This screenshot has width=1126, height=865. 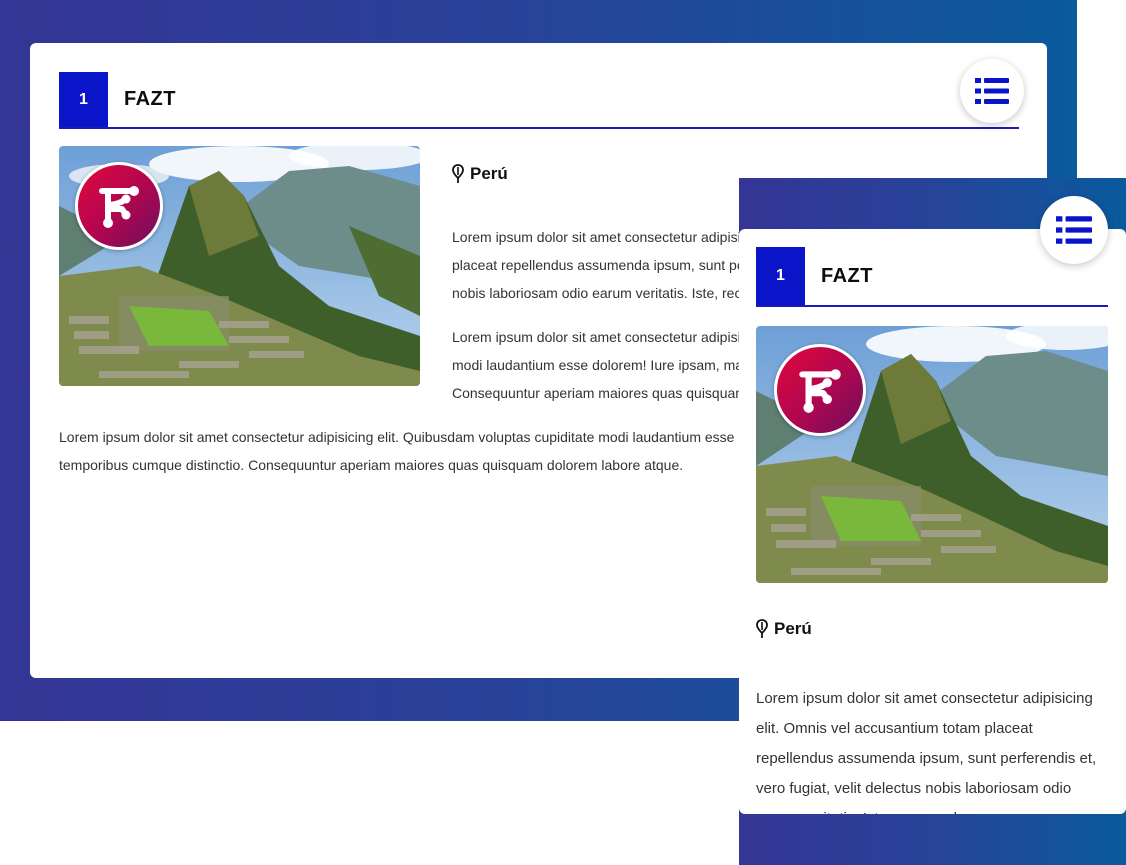 What do you see at coordinates (83, 99) in the screenshot?
I see `card-number: 1` at bounding box center [83, 99].